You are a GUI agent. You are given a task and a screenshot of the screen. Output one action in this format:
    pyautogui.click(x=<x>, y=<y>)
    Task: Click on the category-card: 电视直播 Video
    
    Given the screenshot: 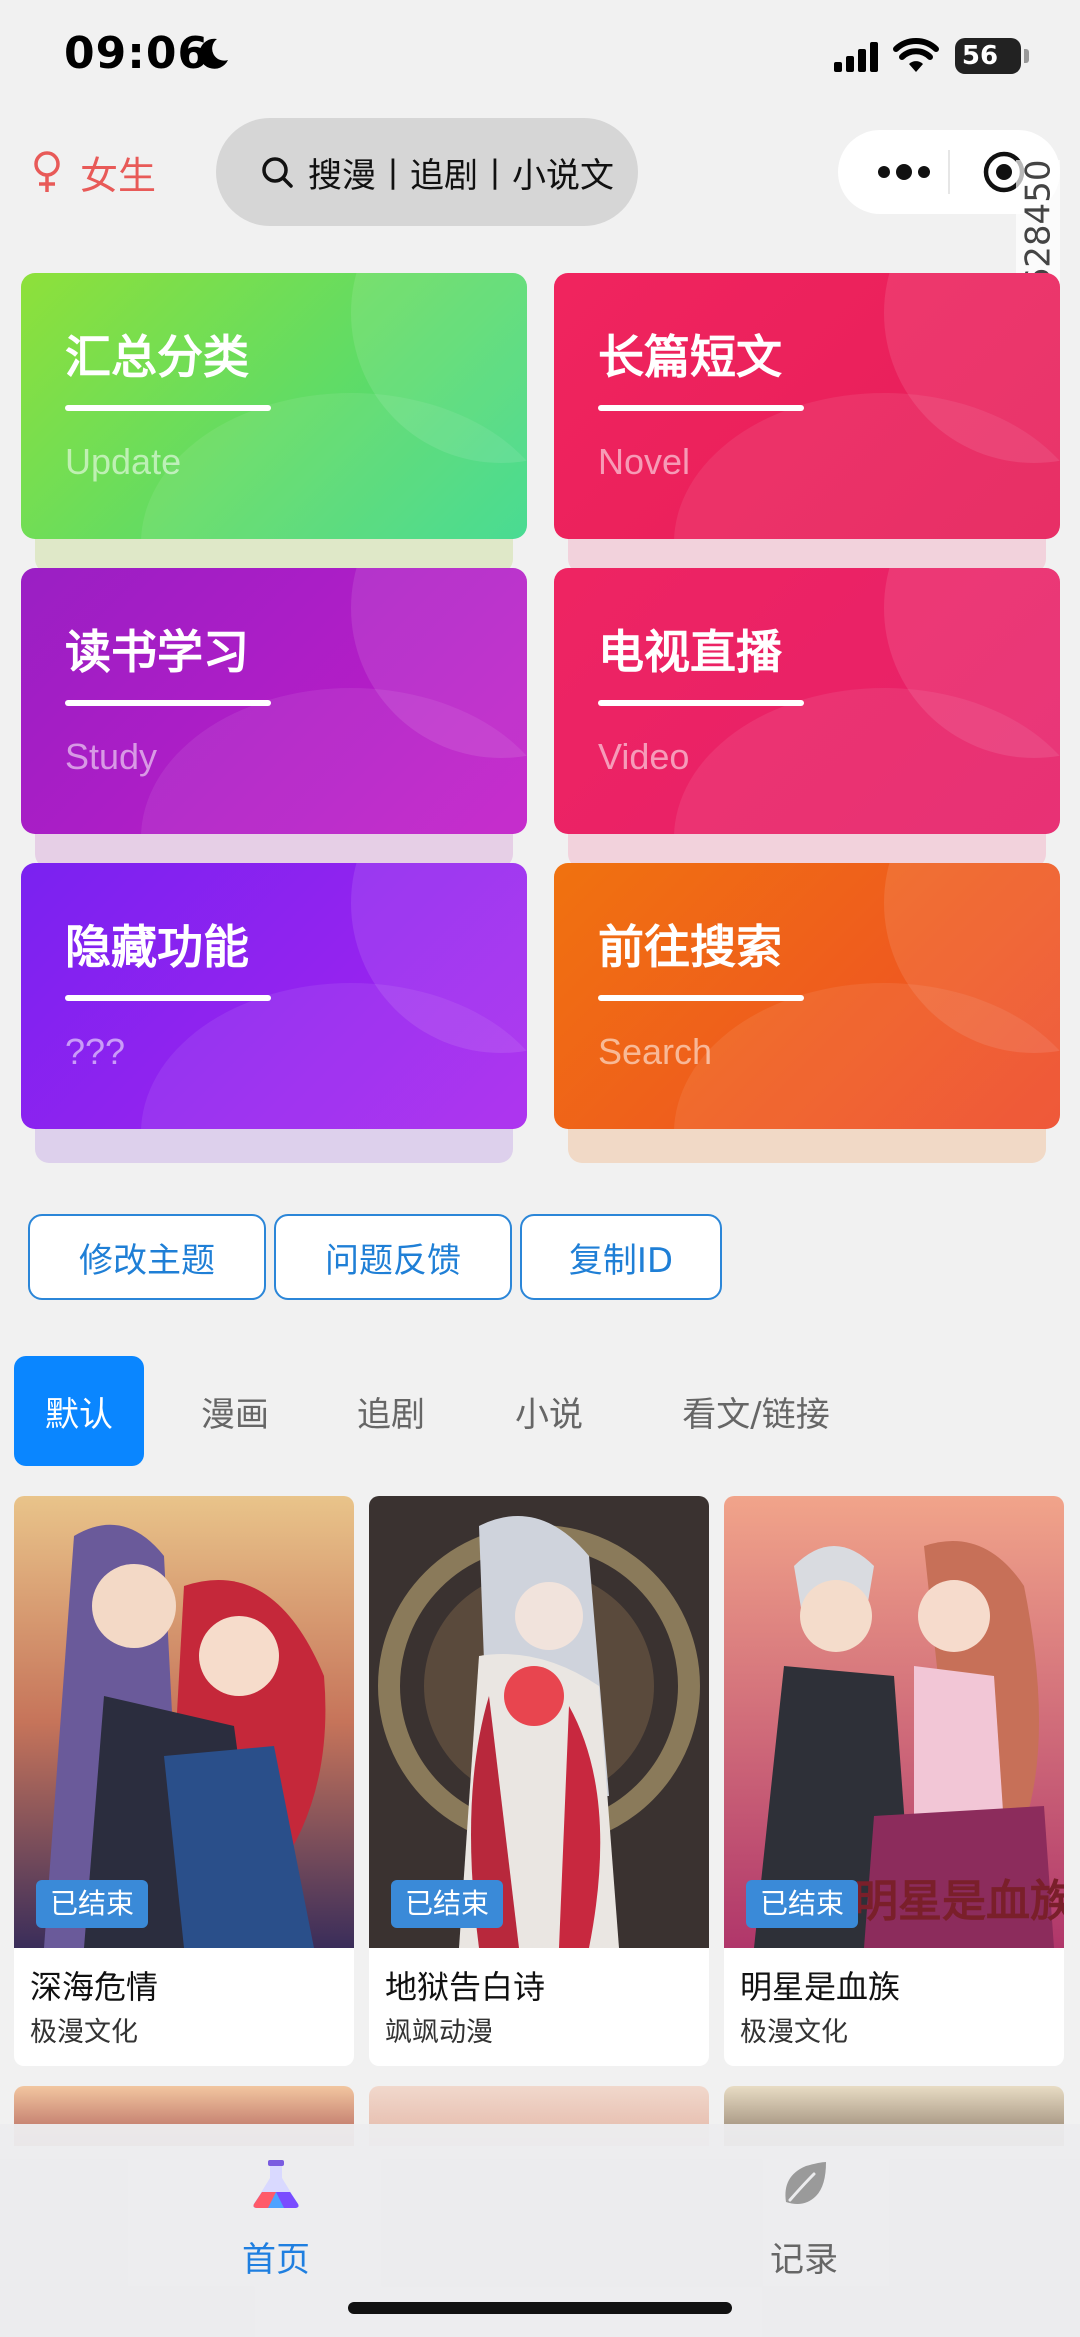 What is the action you would take?
    pyautogui.click(x=807, y=701)
    